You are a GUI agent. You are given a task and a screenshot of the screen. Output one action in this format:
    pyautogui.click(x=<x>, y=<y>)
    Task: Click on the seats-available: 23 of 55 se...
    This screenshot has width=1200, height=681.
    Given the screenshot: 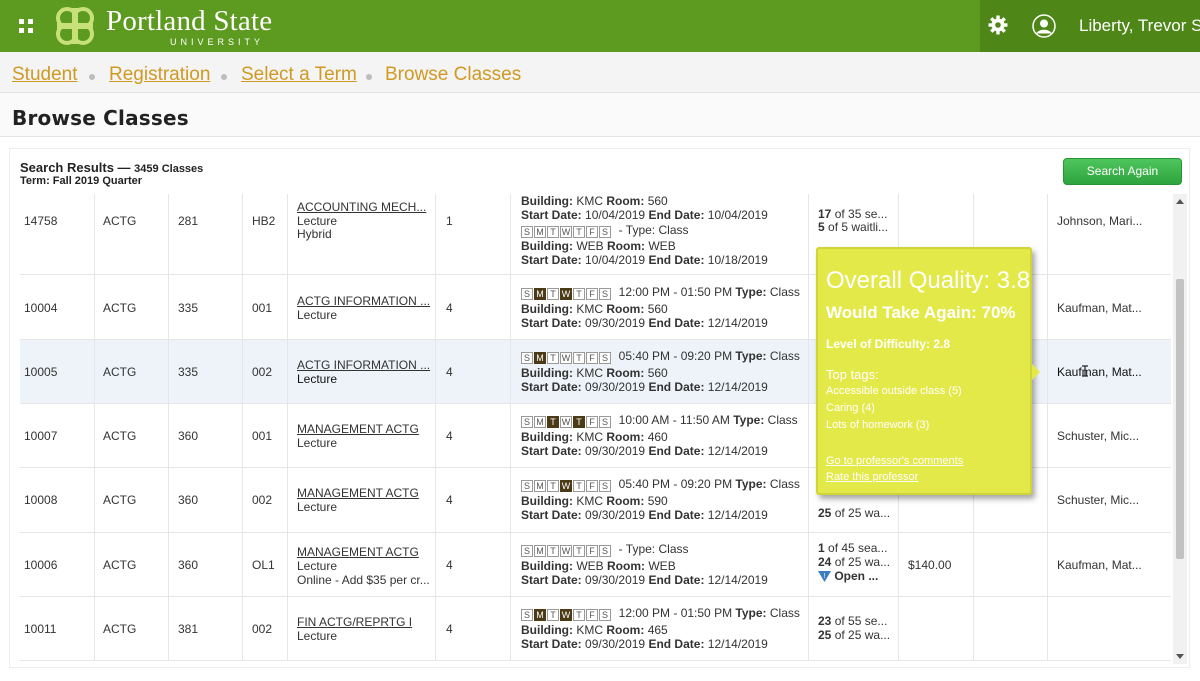 What is the action you would take?
    pyautogui.click(x=853, y=621)
    